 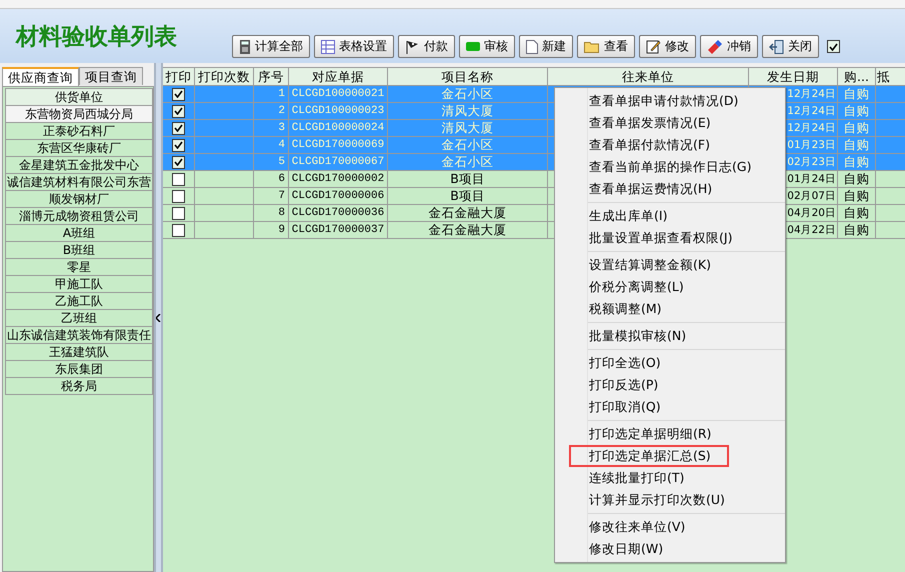 What do you see at coordinates (670, 500) in the screenshot?
I see `menu-item: 计算并显示打印次数(U)` at bounding box center [670, 500].